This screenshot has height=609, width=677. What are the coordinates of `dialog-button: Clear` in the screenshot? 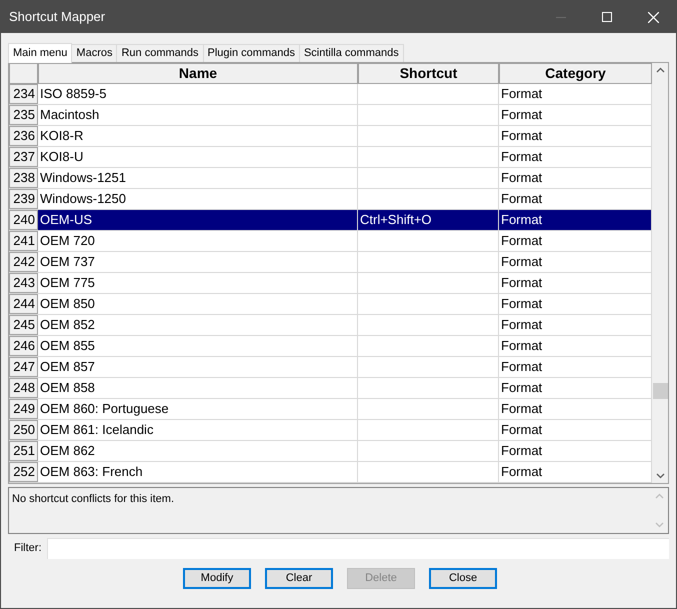 It's located at (299, 578).